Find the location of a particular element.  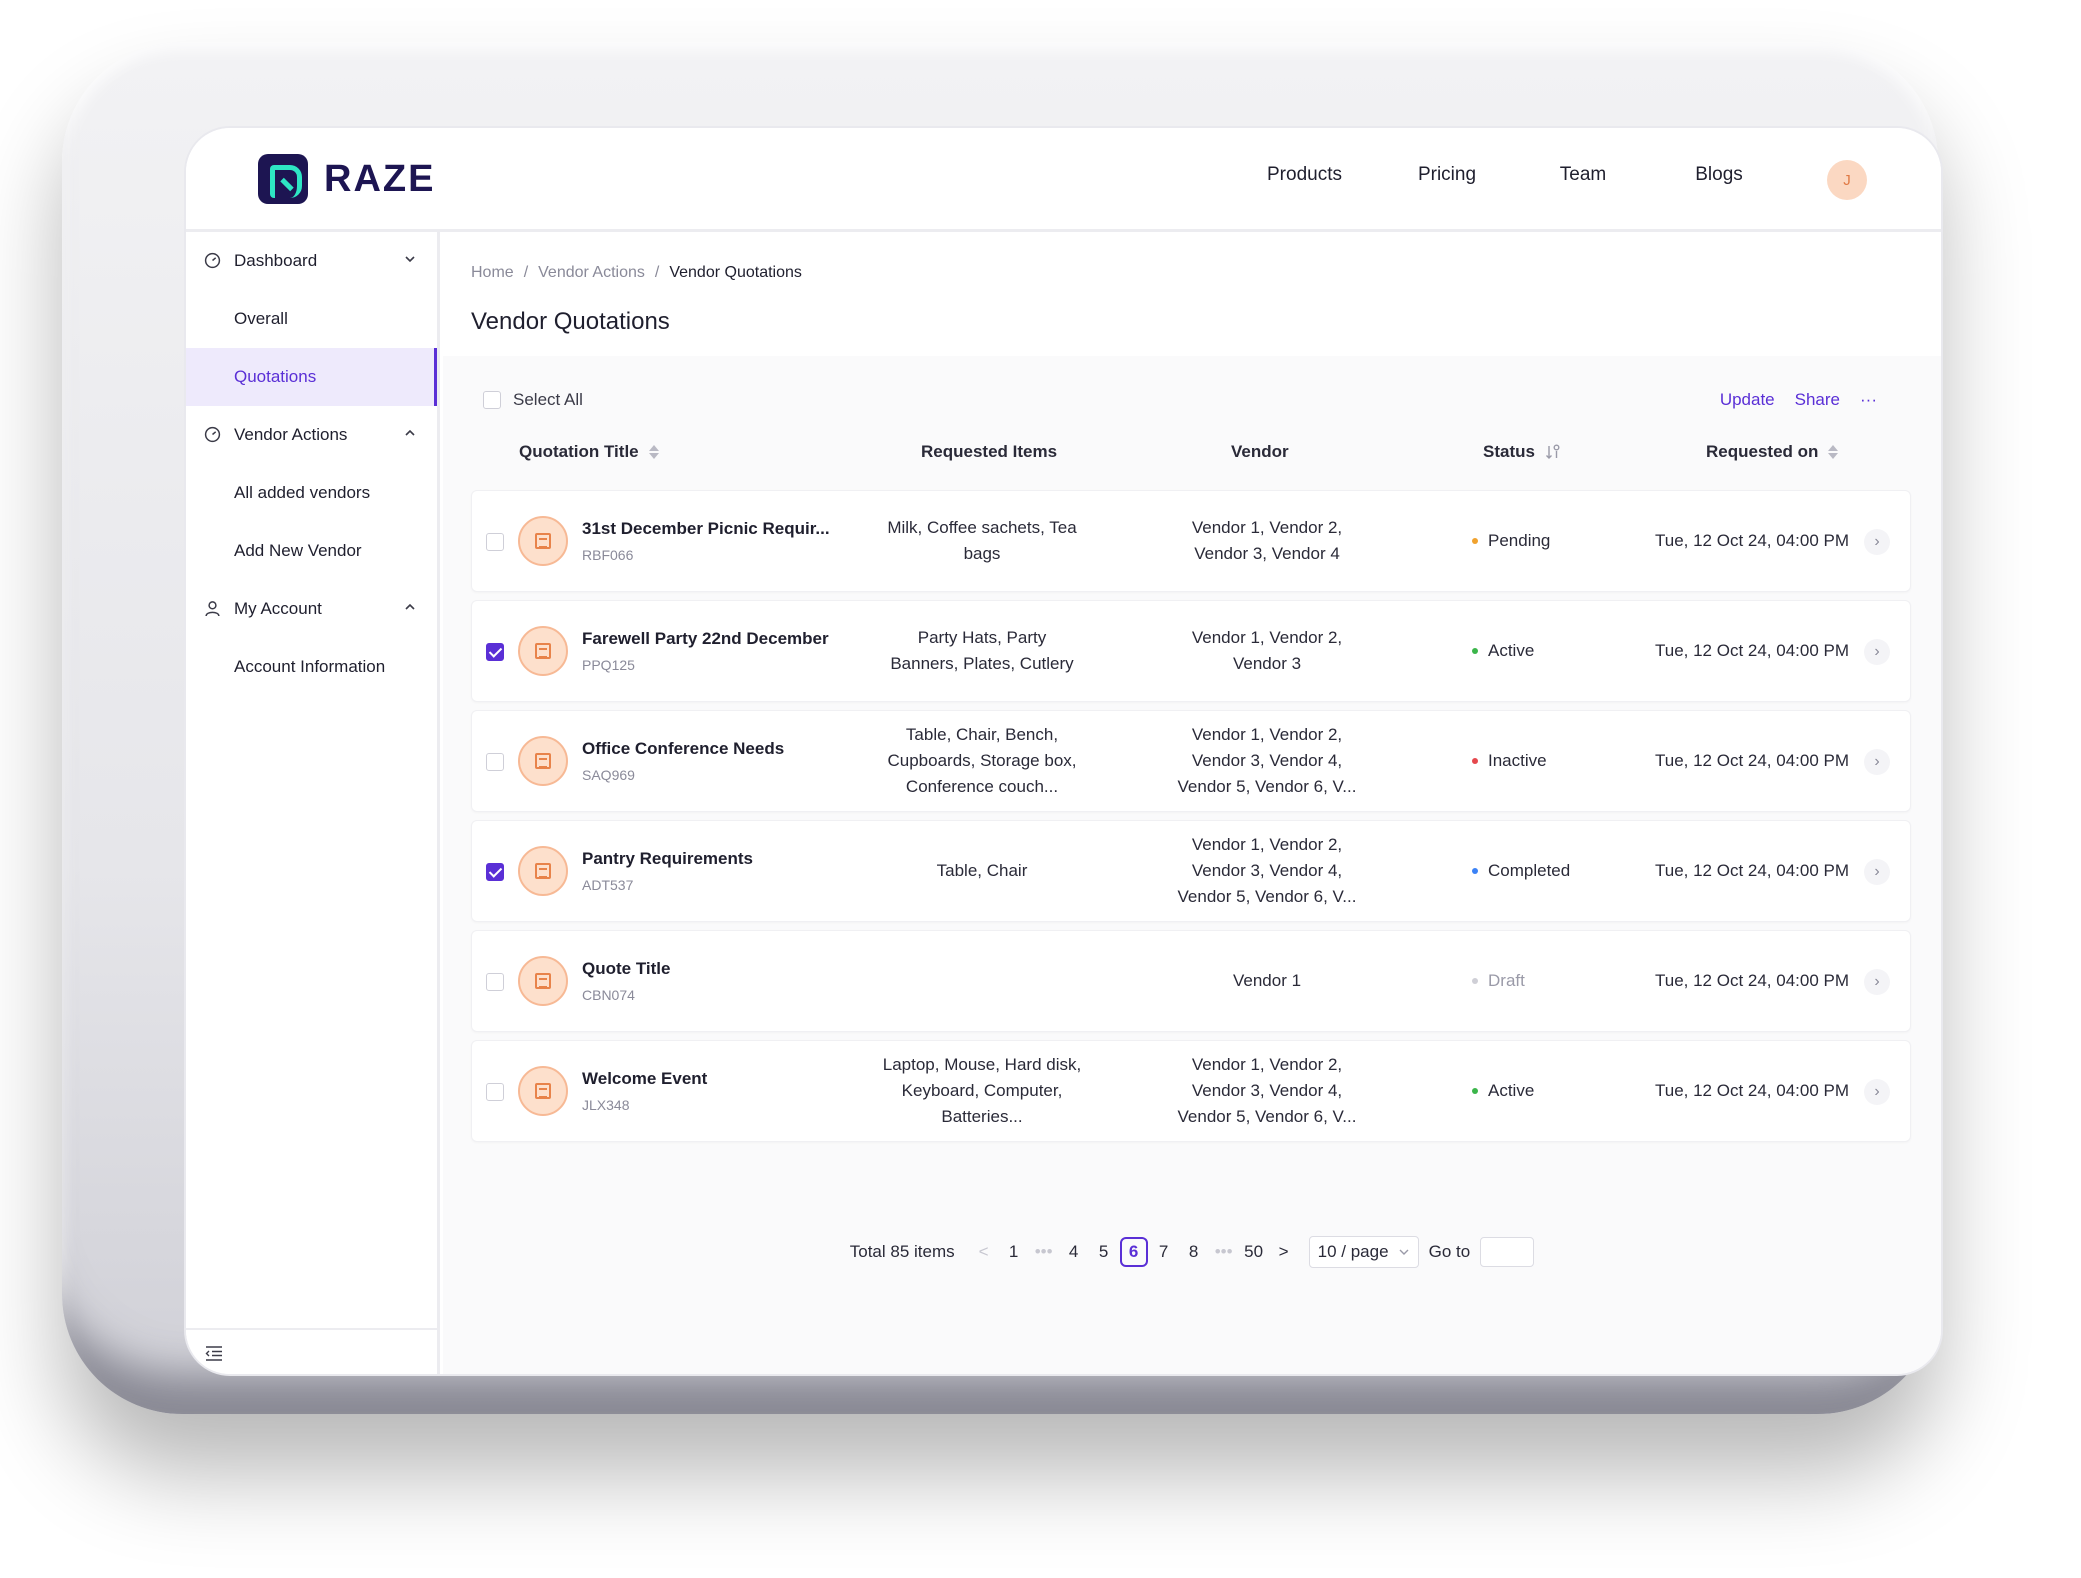

select-all: Select All is located at coordinates (533, 400).